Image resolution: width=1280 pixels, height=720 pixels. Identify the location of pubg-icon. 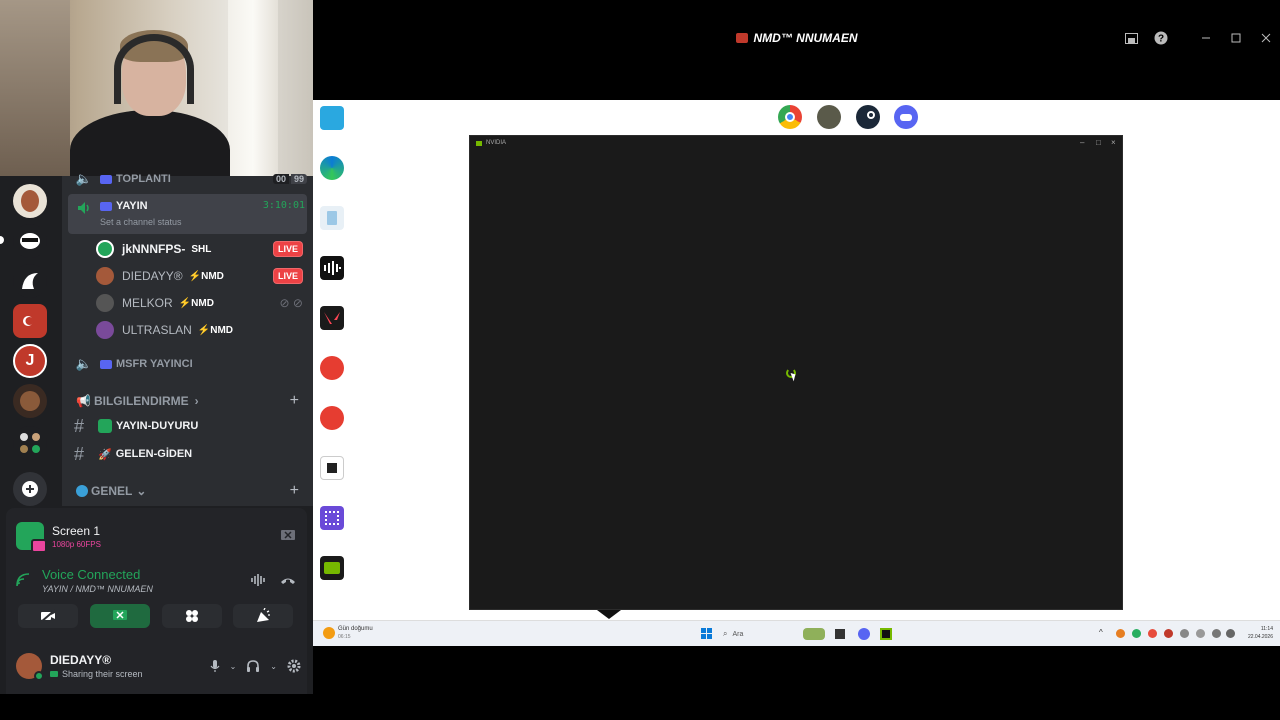
(829, 117).